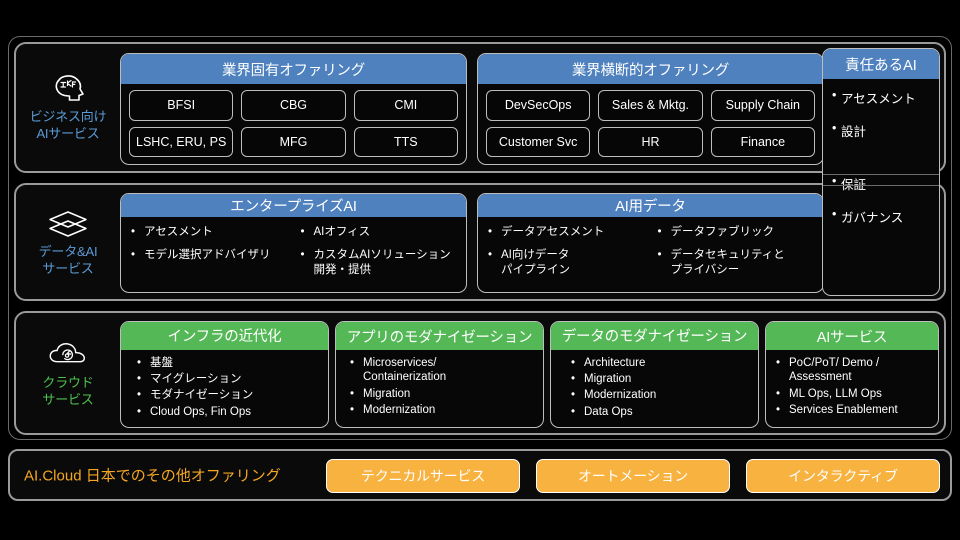 This screenshot has height=540, width=960. Describe the element at coordinates (834, 370) in the screenshot. I see `bullet-text: PoC/PoT/ Demo / Assessment` at that location.